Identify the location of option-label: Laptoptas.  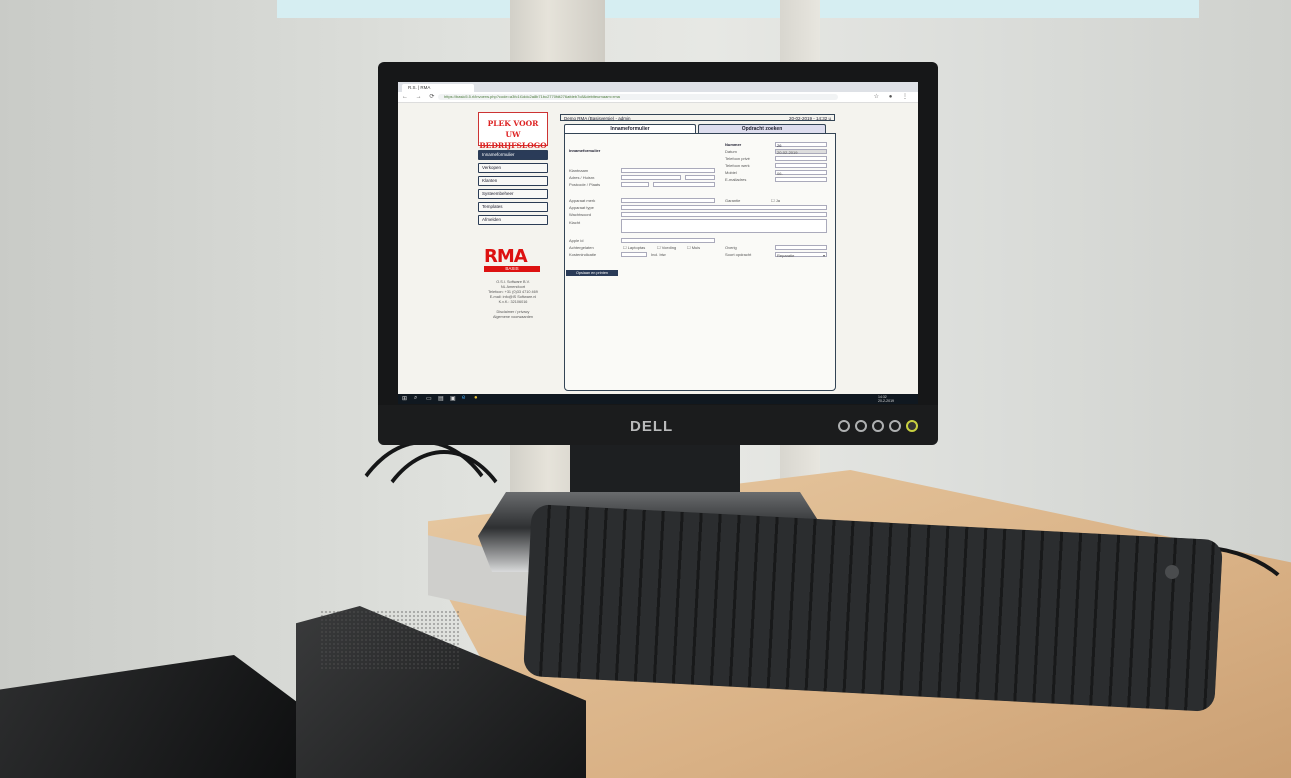
(636, 247).